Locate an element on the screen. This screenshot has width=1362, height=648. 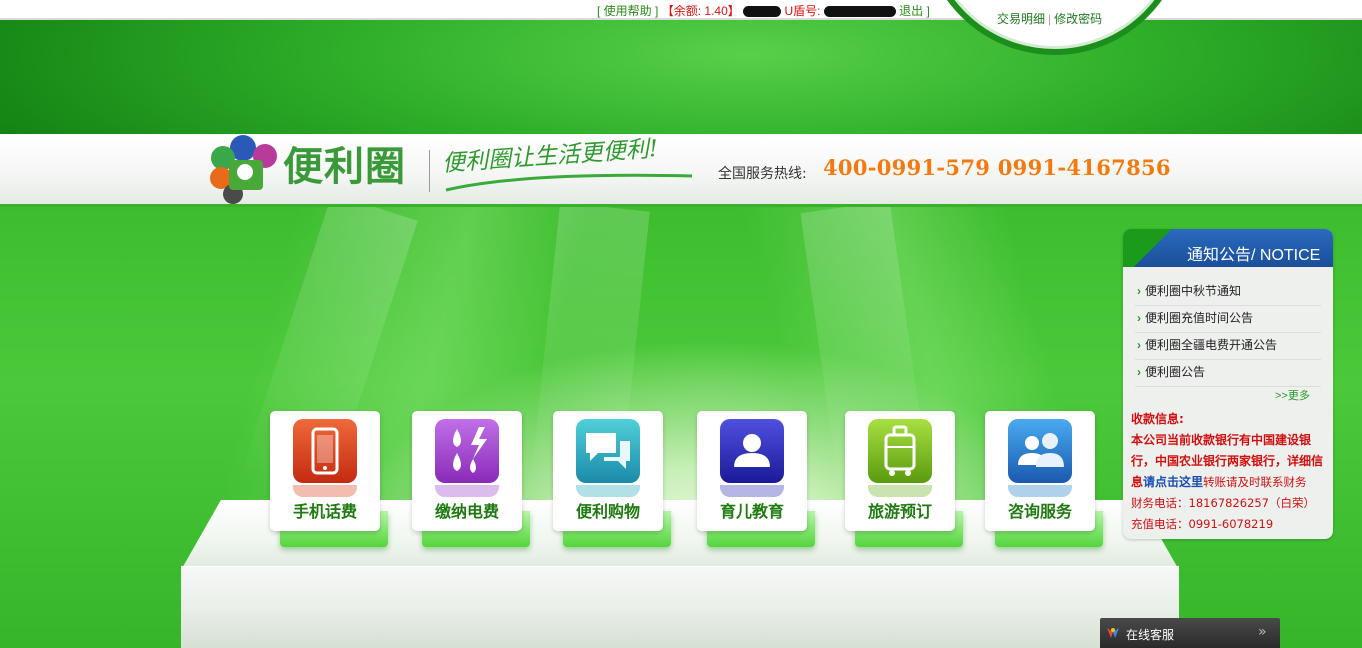
luggage-icon is located at coordinates (900, 451).